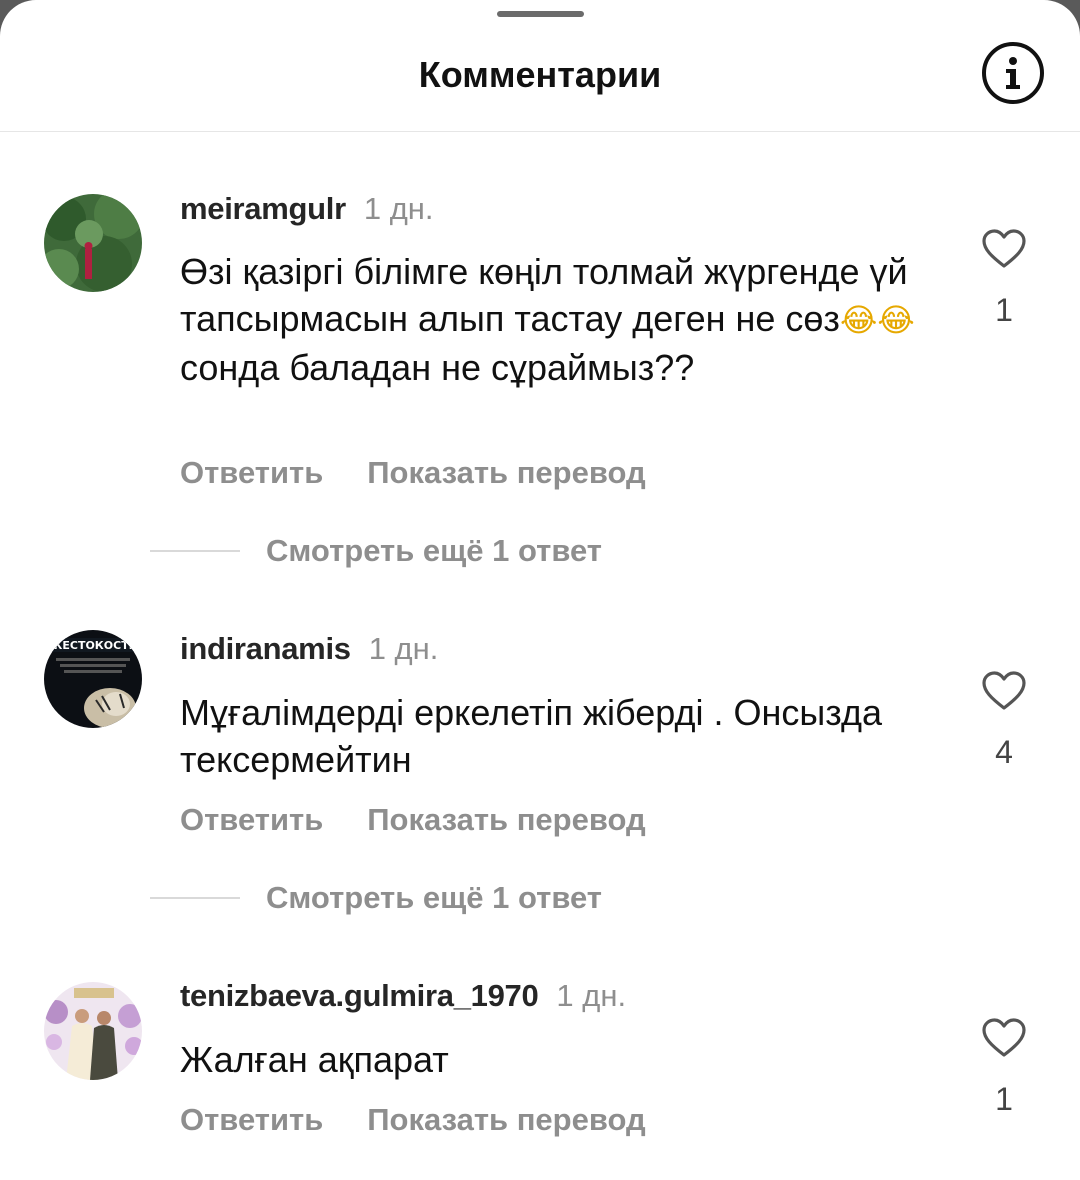 This screenshot has height=1180, width=1080. Describe the element at coordinates (877, 320) in the screenshot. I see `laughing-emoji-icon: 😂😂` at that location.